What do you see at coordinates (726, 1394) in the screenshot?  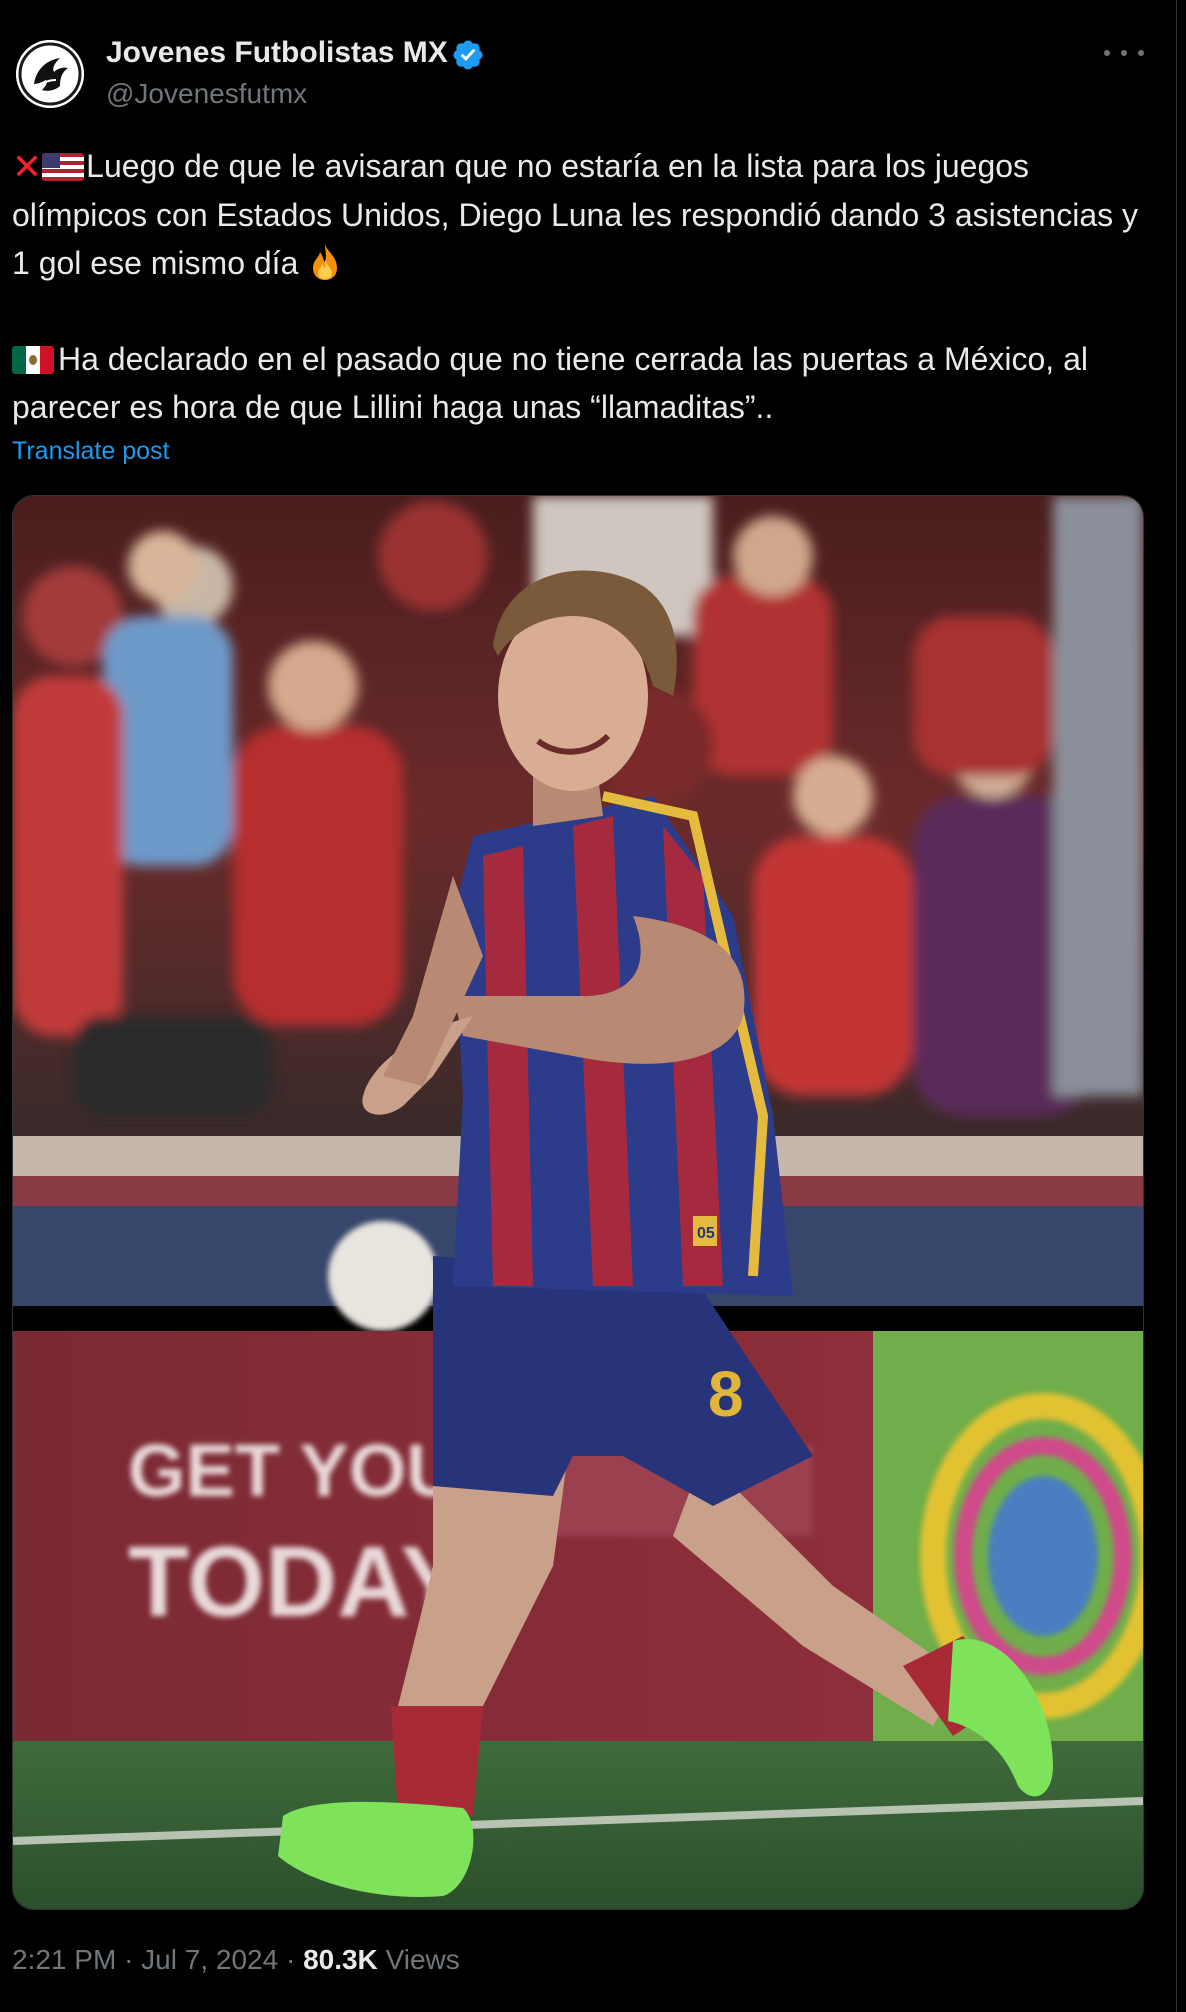 I see `jersey-number: 8` at bounding box center [726, 1394].